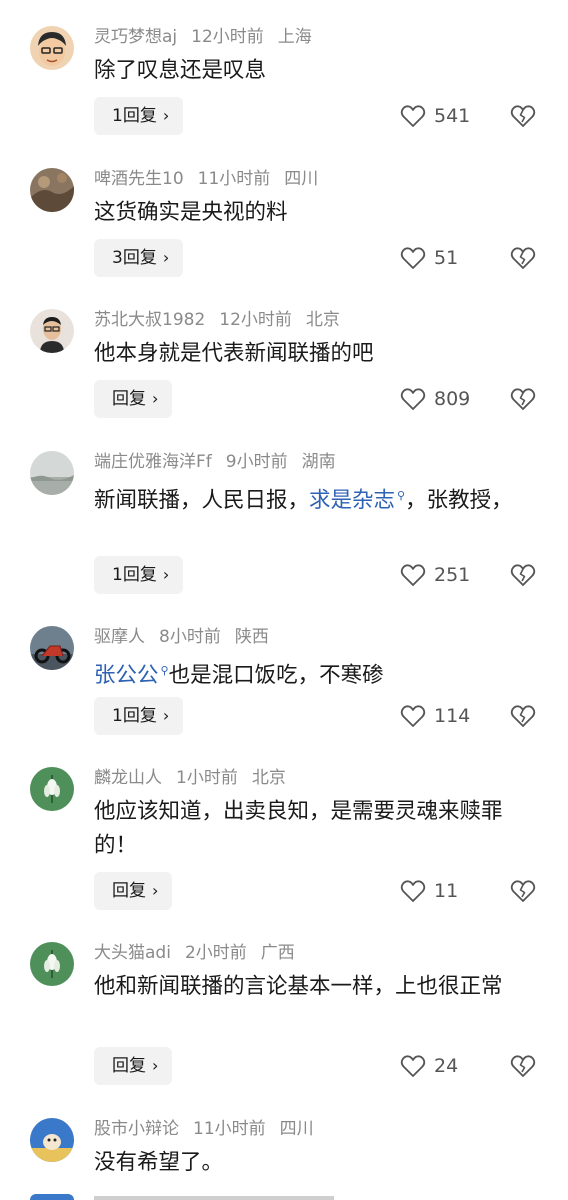 The width and height of the screenshot is (568, 1200). Describe the element at coordinates (452, 575) in the screenshot. I see `like-count: 251` at that location.